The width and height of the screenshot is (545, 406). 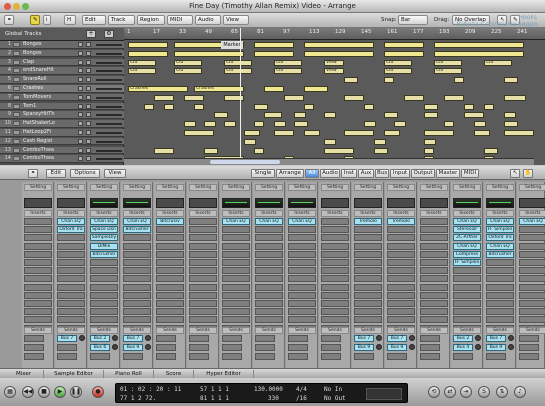 I want to click on mixer-tab-input: Input, so click(x=400, y=173).